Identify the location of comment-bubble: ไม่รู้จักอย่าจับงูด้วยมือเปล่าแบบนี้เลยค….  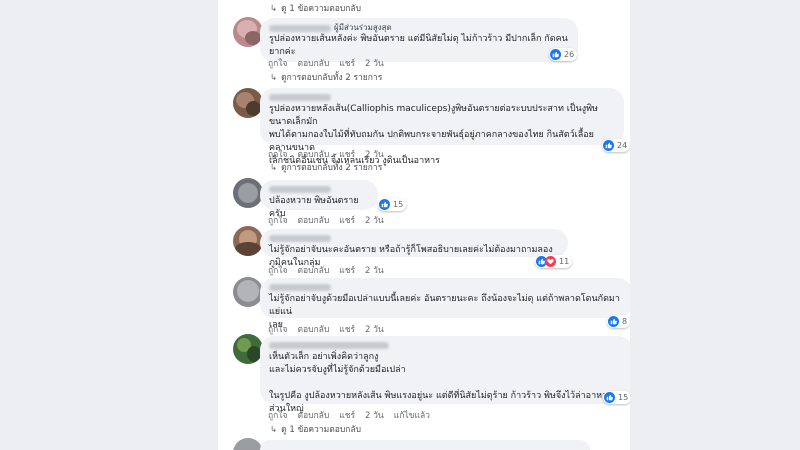
(445, 304).